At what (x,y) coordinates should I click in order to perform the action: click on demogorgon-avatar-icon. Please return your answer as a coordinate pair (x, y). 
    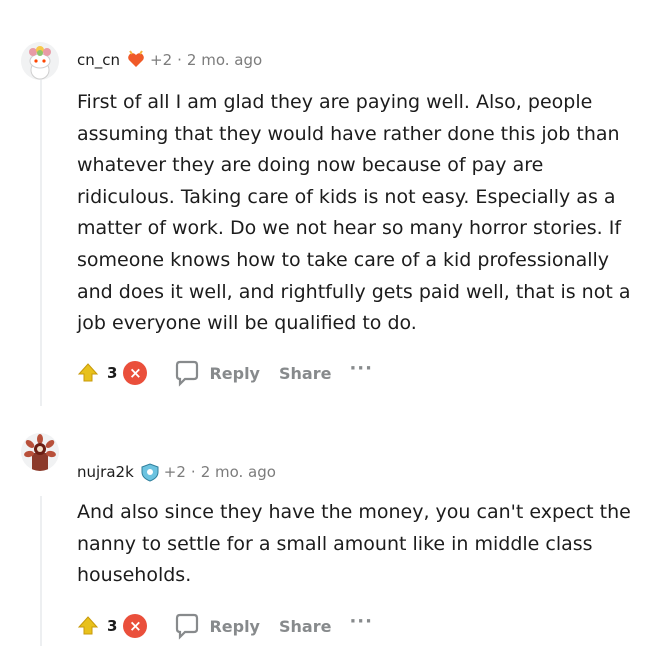
    Looking at the image, I should click on (40, 452).